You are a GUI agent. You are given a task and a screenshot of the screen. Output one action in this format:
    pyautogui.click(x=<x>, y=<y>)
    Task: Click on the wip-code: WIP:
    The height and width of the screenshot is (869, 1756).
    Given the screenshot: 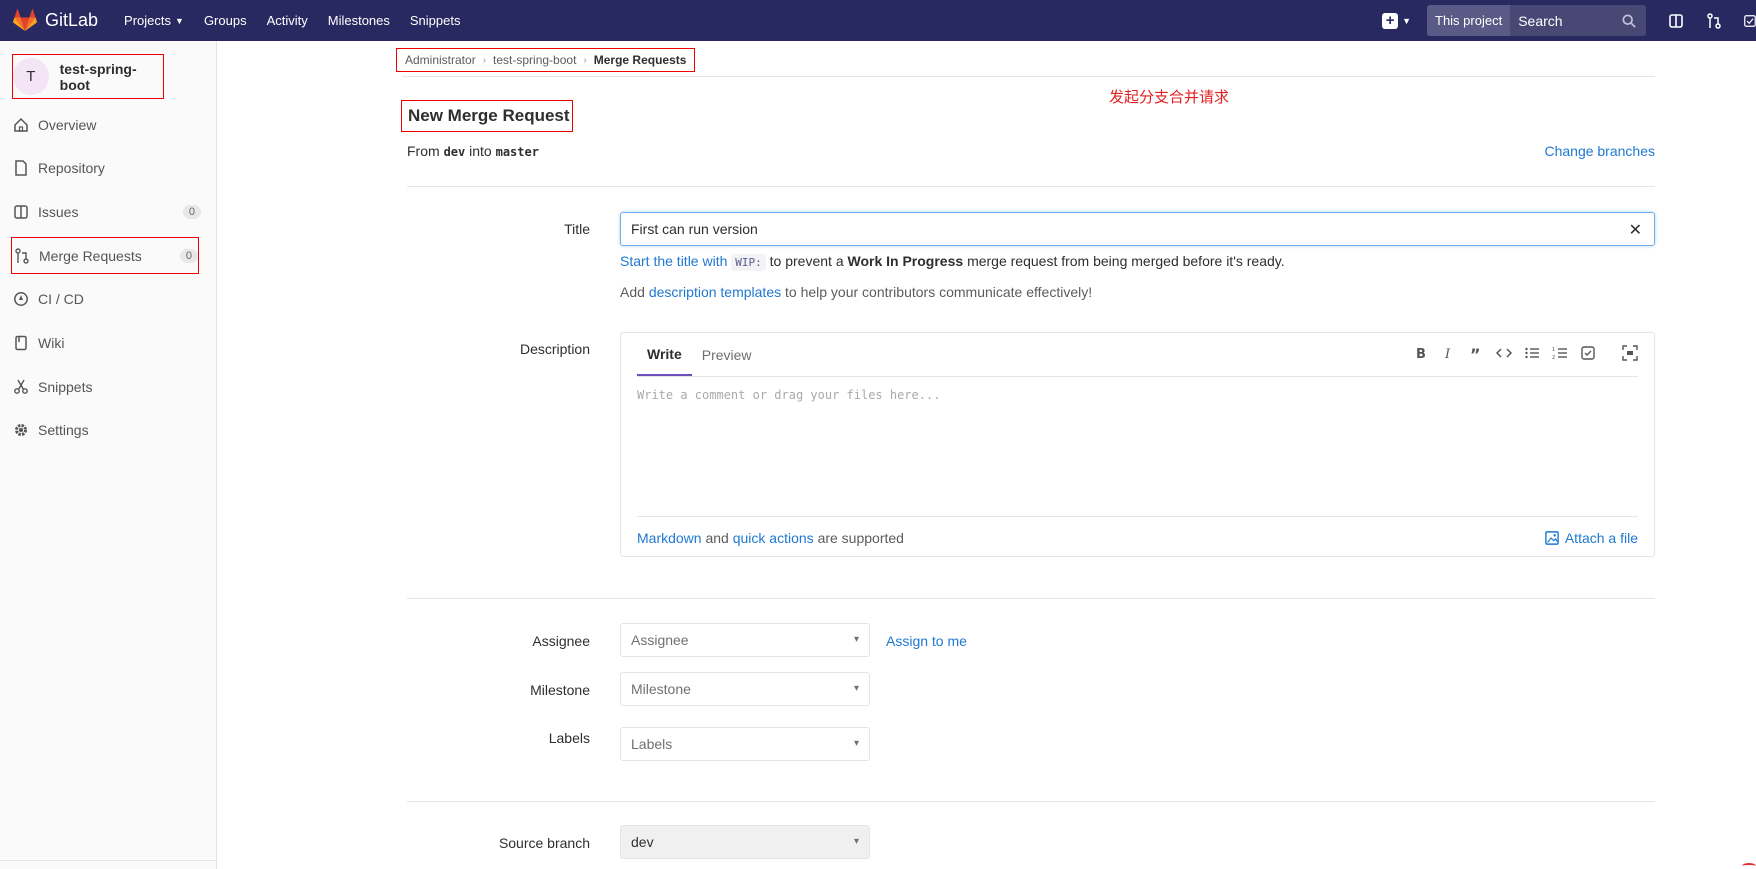 What is the action you would take?
    pyautogui.click(x=748, y=262)
    